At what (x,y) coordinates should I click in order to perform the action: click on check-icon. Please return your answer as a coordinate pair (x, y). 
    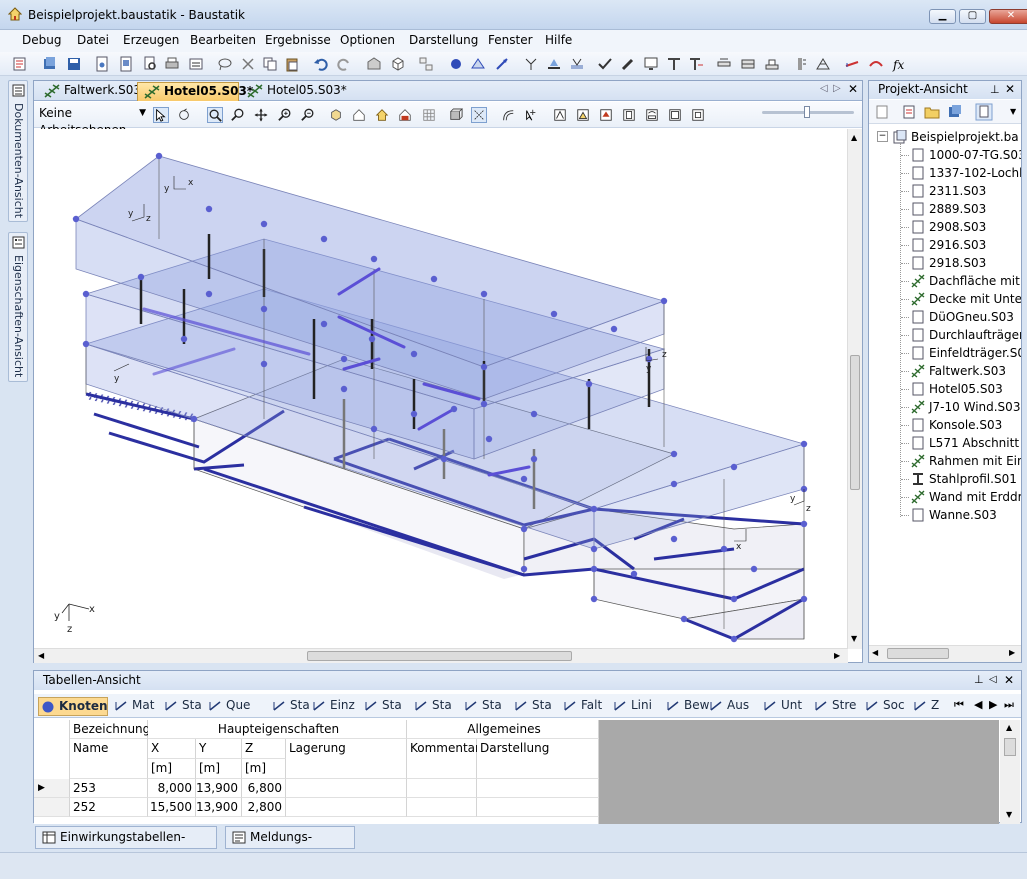
    Looking at the image, I should click on (605, 64).